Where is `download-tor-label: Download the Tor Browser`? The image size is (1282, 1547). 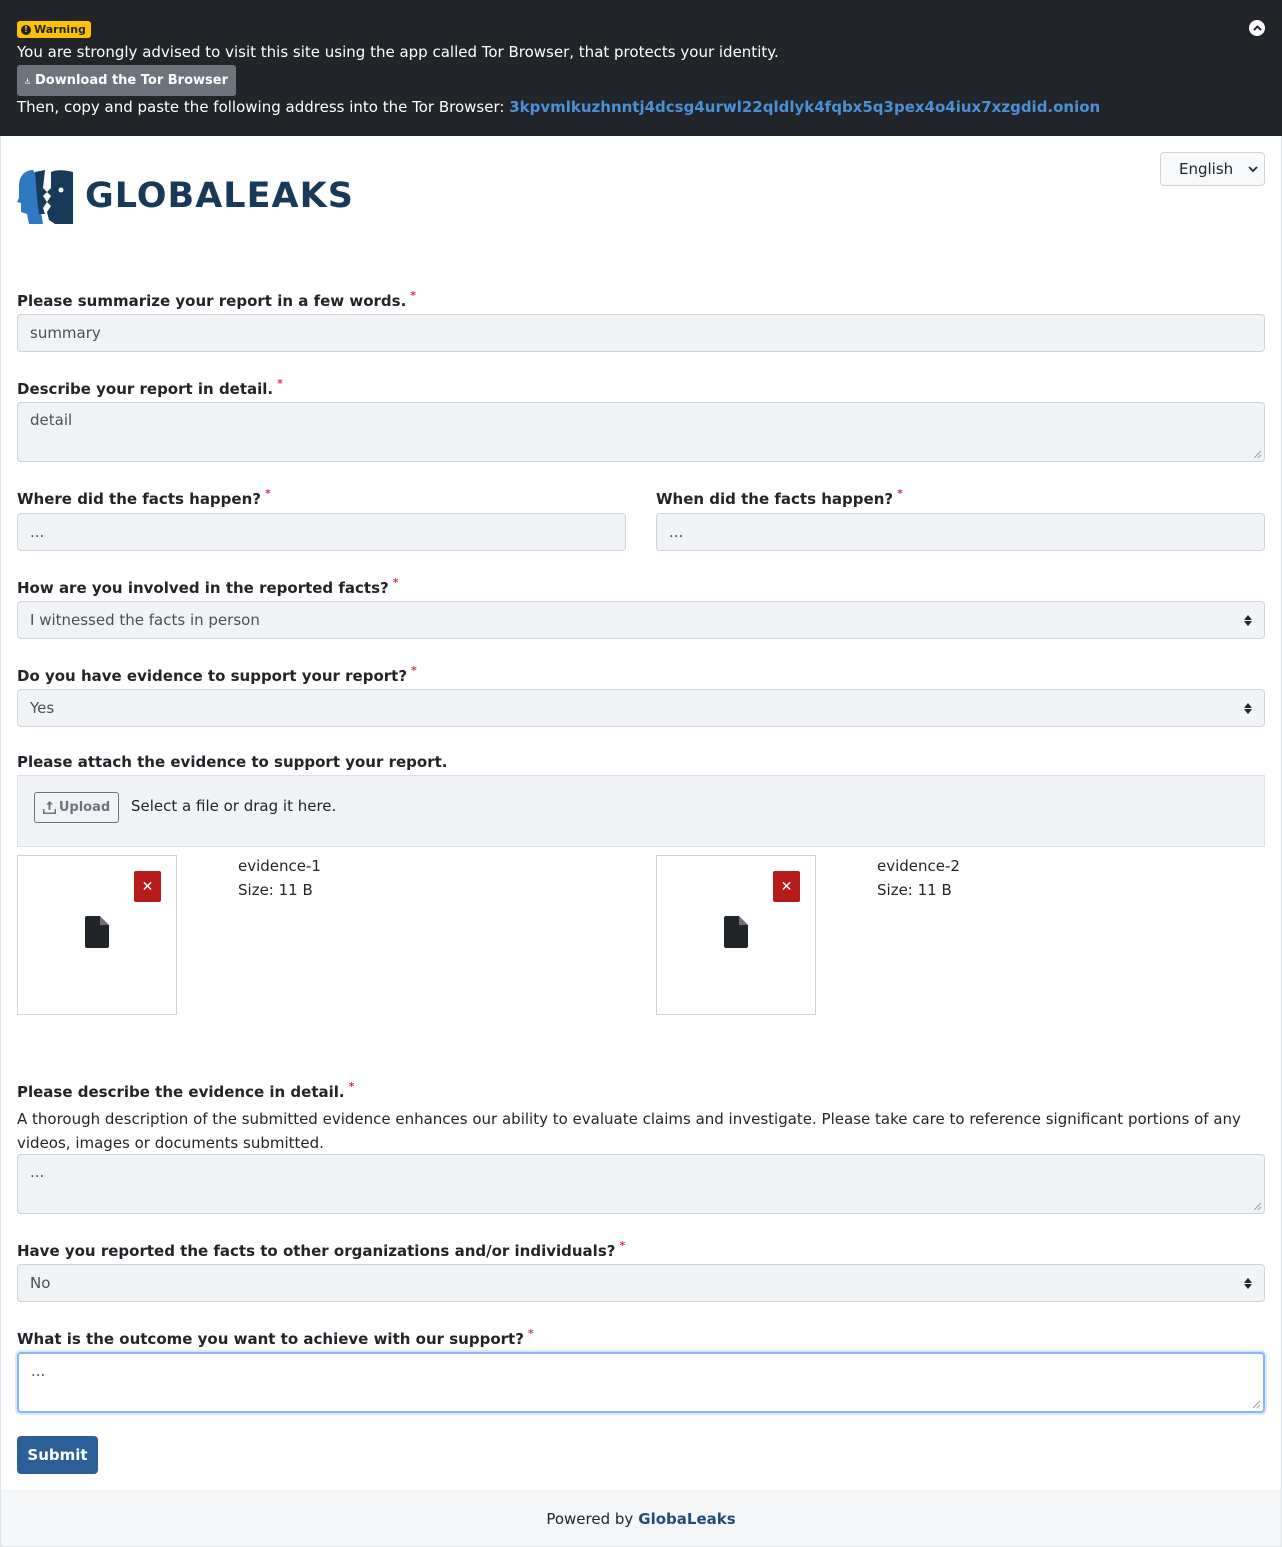 download-tor-label: Download the Tor Browser is located at coordinates (131, 80).